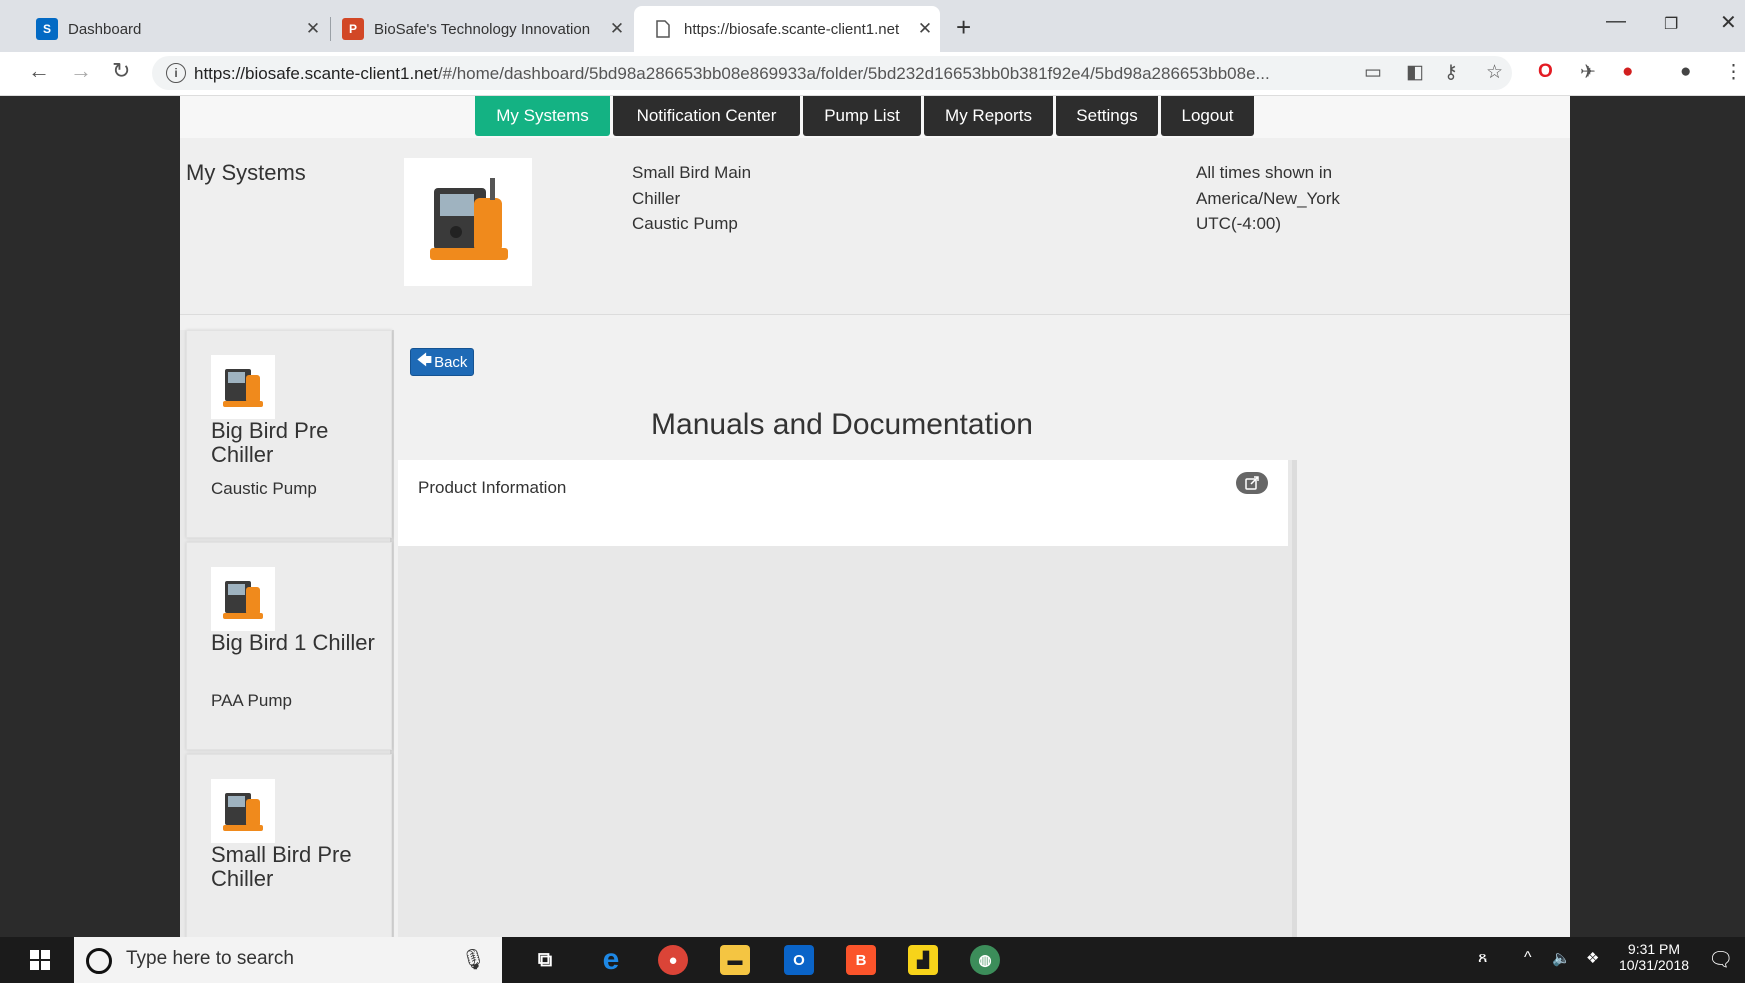  I want to click on people-icon: ጸ, so click(1482, 958).